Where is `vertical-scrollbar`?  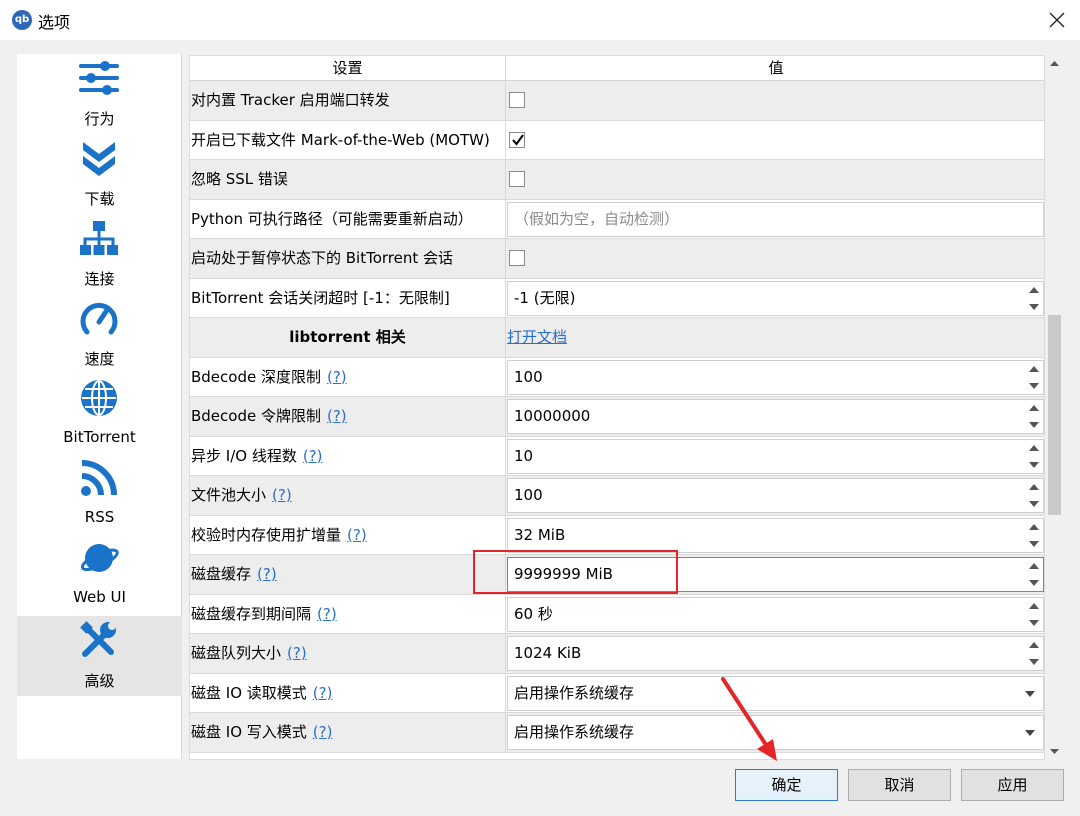 vertical-scrollbar is located at coordinates (1054, 407).